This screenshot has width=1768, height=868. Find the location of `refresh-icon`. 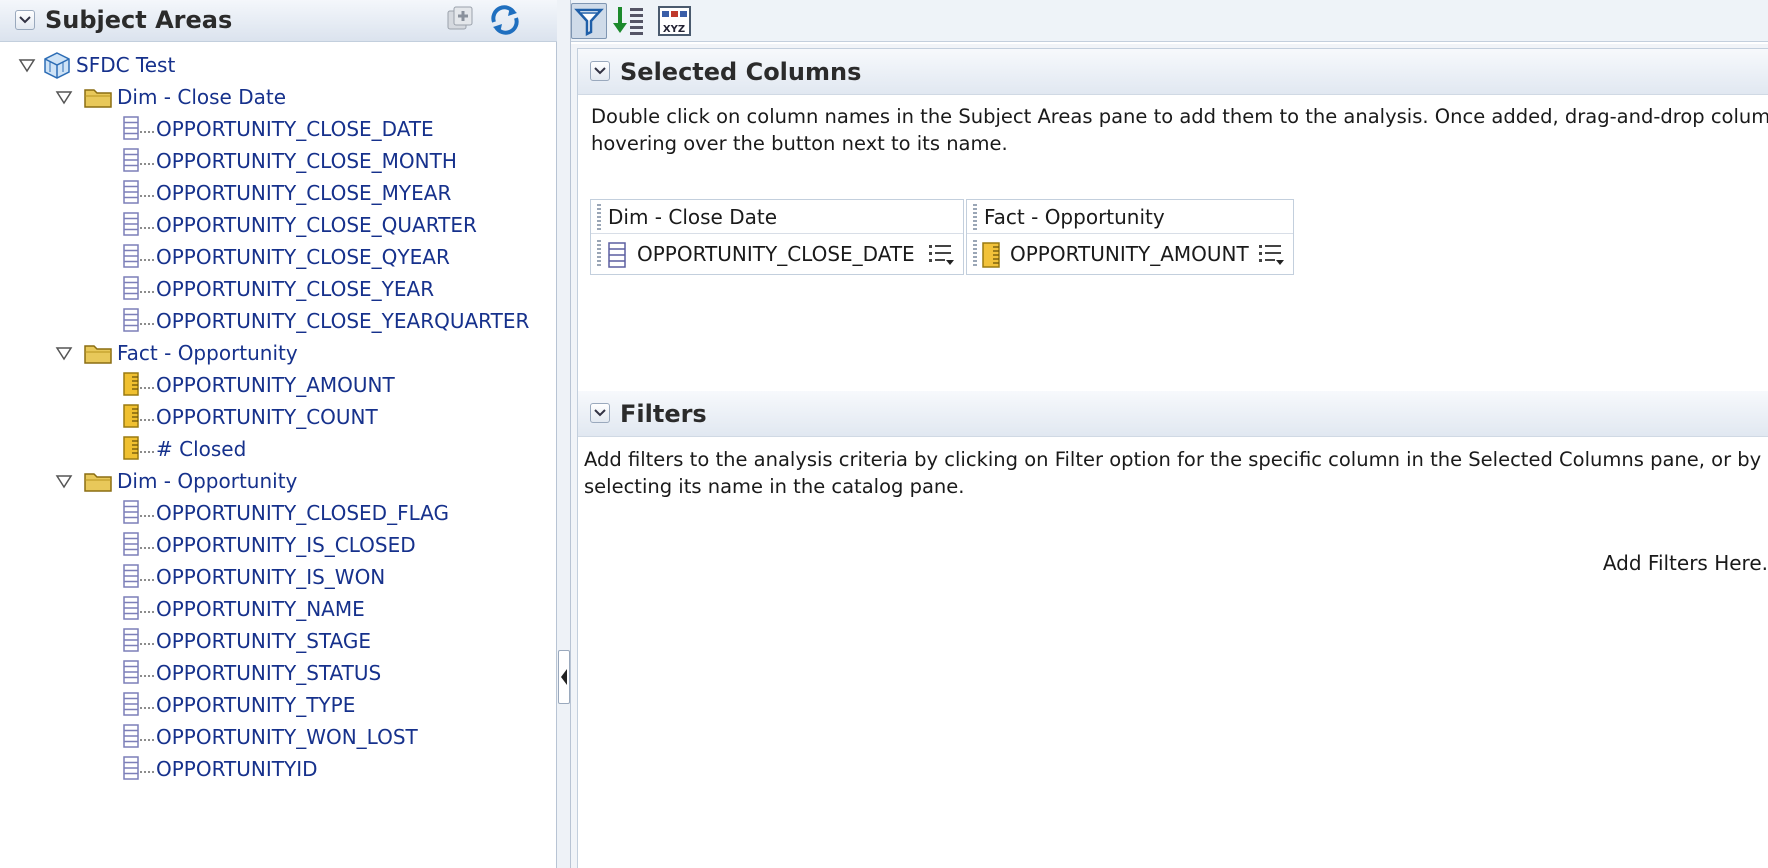

refresh-icon is located at coordinates (505, 20).